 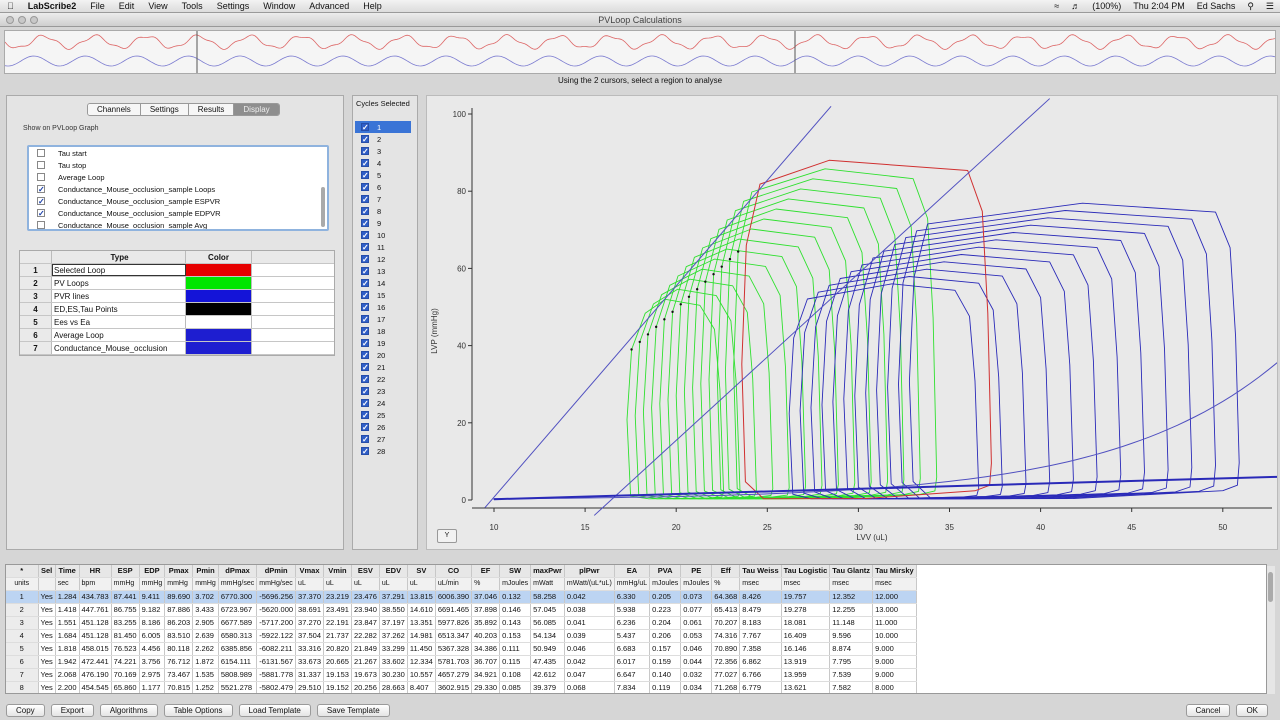 I want to click on table-row-cell: 434.783, so click(x=95, y=597).